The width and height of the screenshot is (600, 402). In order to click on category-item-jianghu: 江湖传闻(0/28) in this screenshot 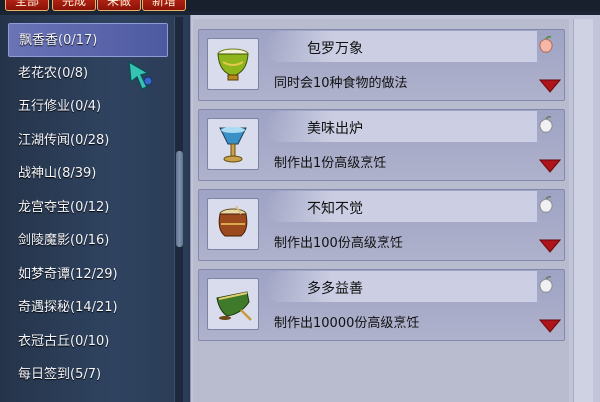, I will do `click(88, 141)`.